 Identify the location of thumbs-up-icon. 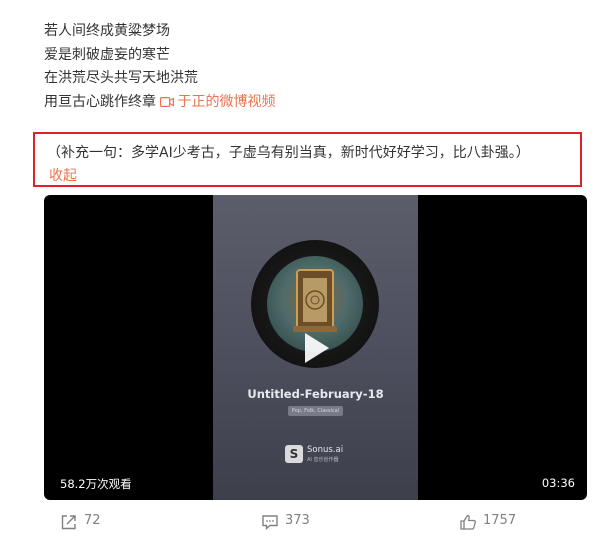
(468, 522).